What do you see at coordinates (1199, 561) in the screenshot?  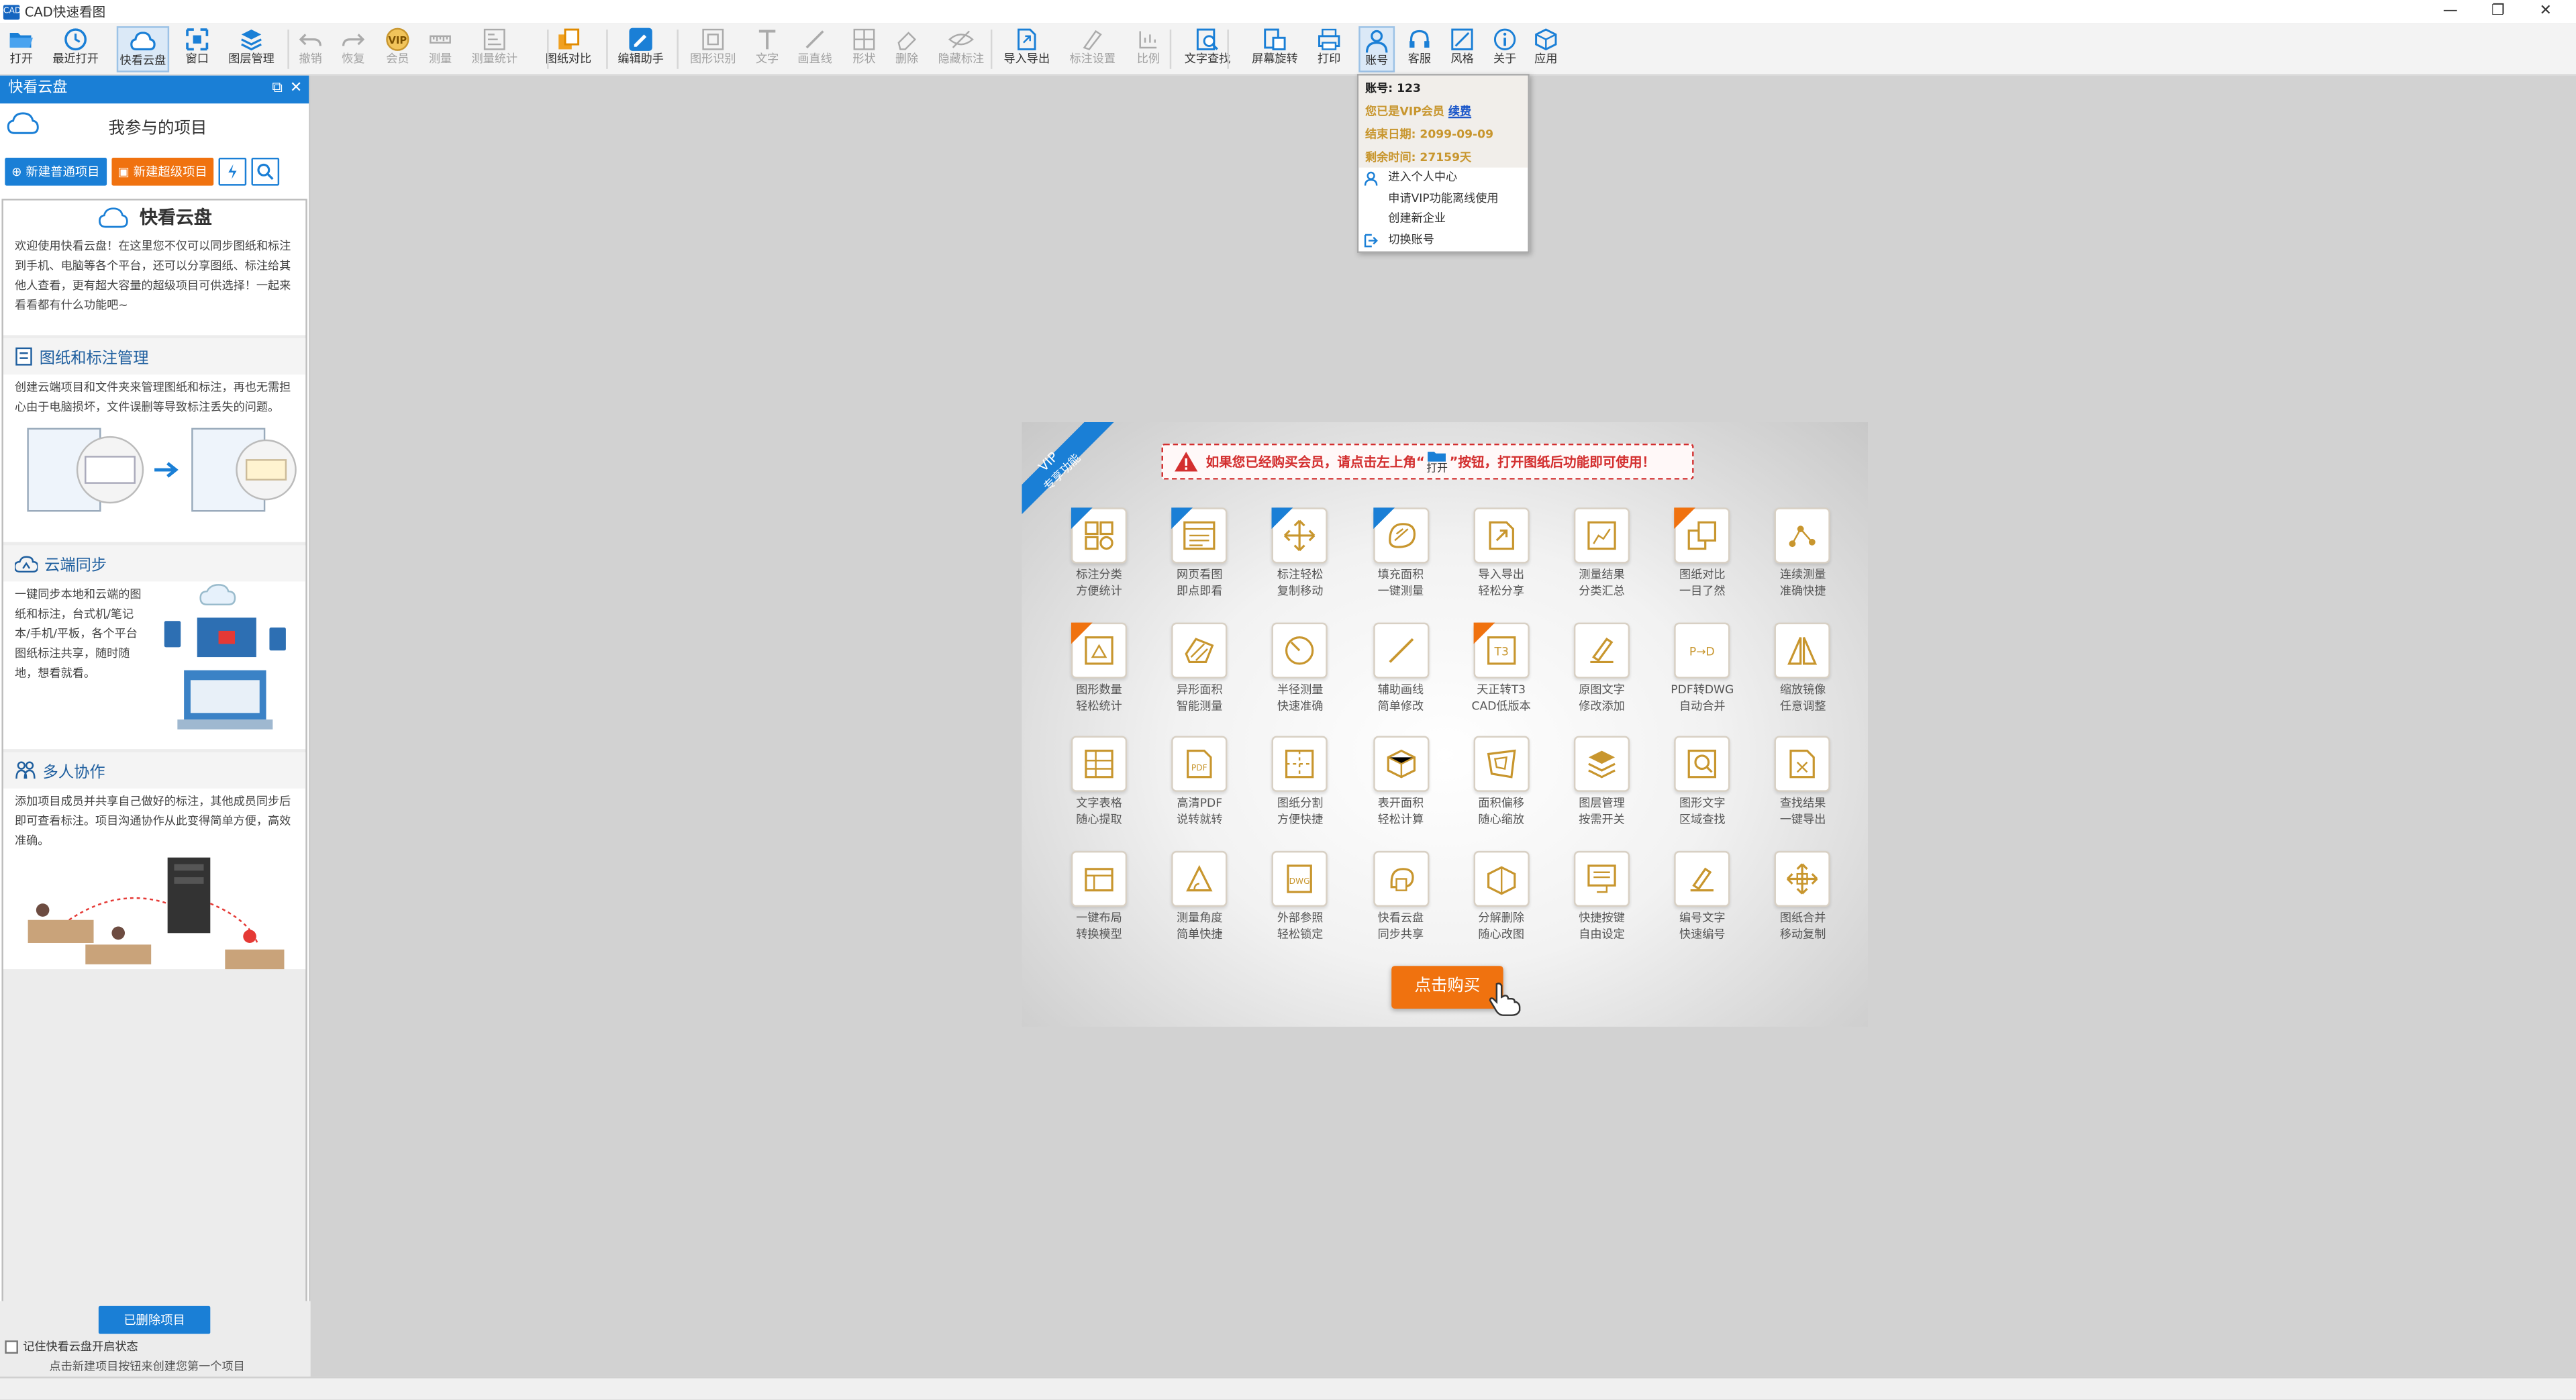 I see `vip-feature-item: 网页看图 即点即看` at bounding box center [1199, 561].